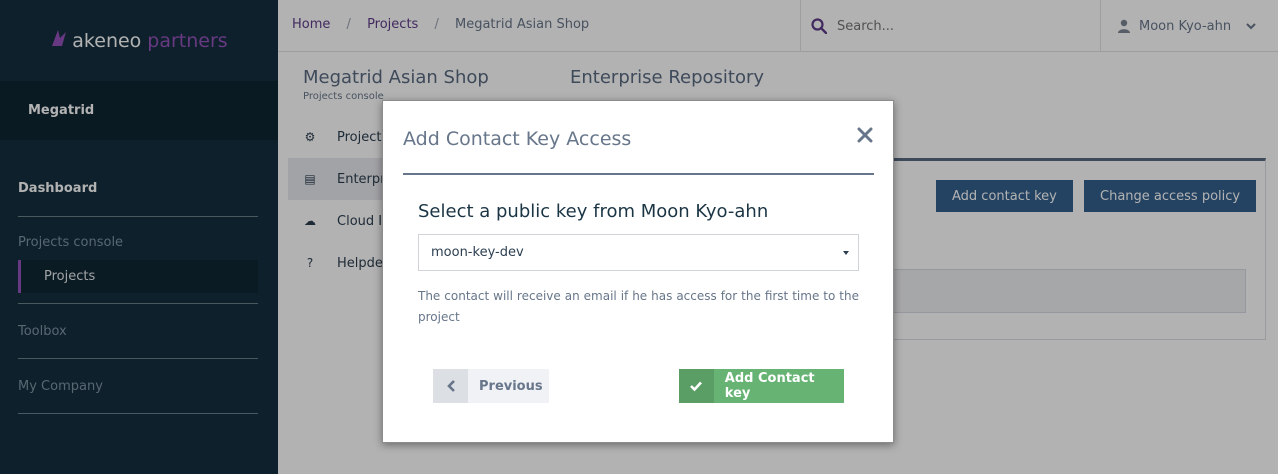  Describe the element at coordinates (638, 252) in the screenshot. I see `public-key-select: moon-key-dev` at that location.